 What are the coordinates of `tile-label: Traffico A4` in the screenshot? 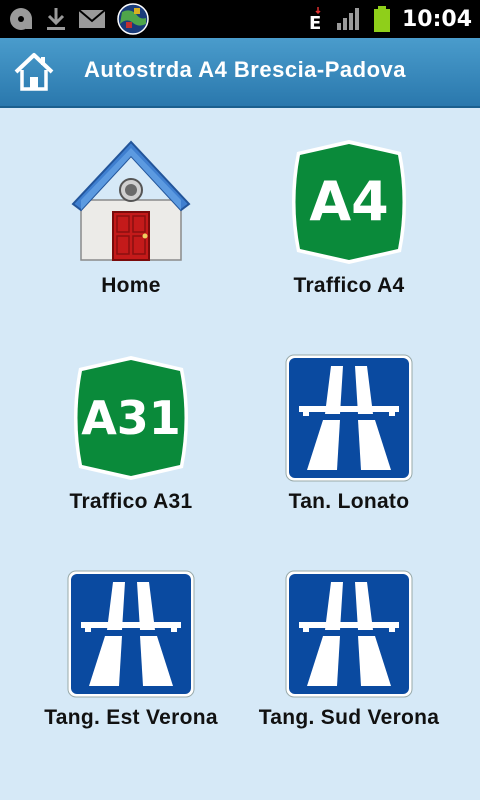 It's located at (349, 285).